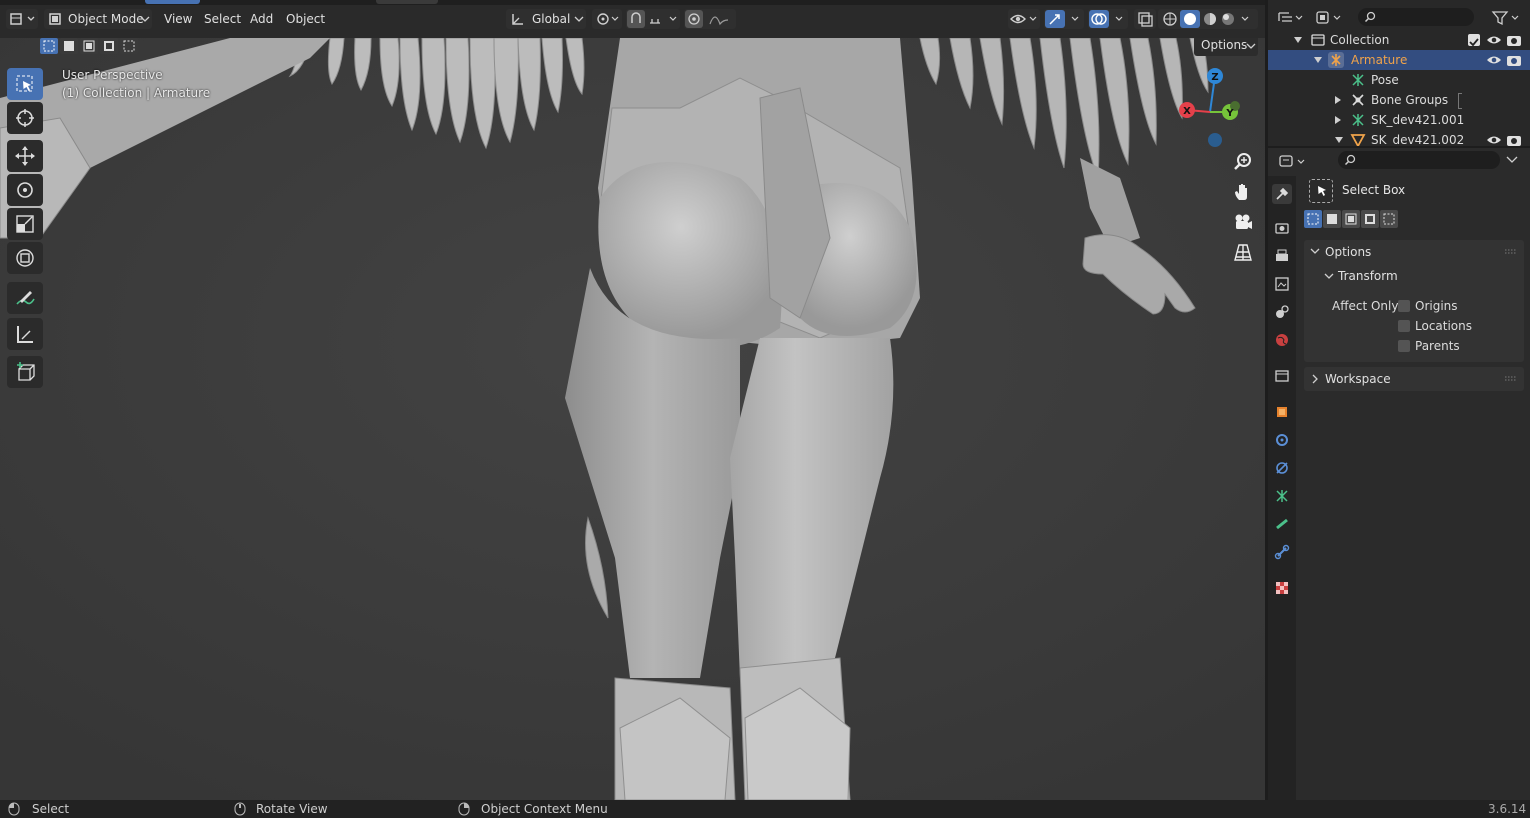 Image resolution: width=1530 pixels, height=818 pixels. I want to click on gizmo-dropdown, so click(1064, 19).